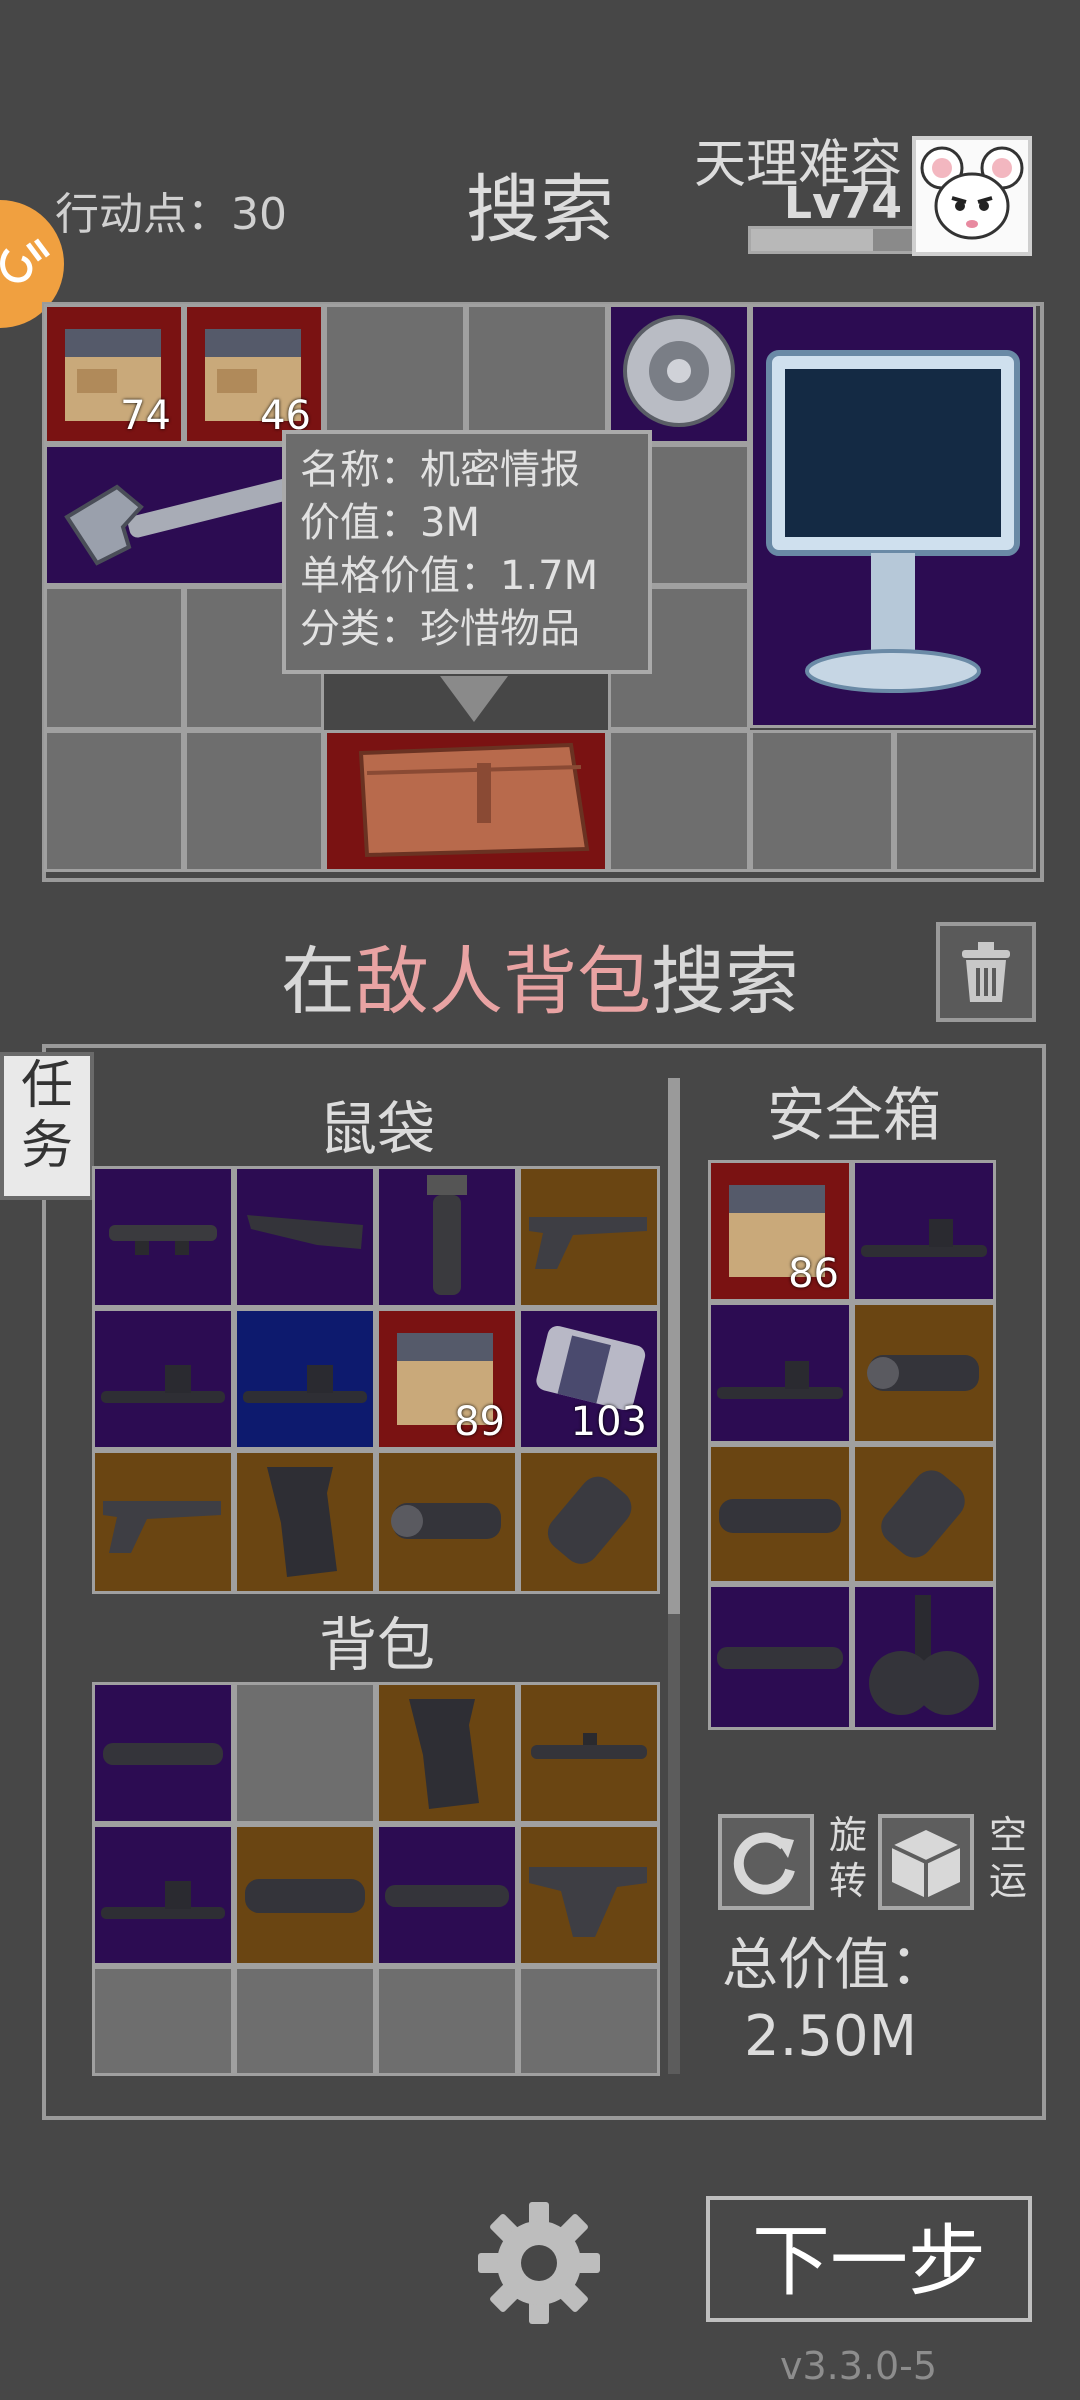 The width and height of the screenshot is (1080, 2400). Describe the element at coordinates (440, 629) in the screenshot. I see `tooltip-category: 分类：珍惜物品` at that location.